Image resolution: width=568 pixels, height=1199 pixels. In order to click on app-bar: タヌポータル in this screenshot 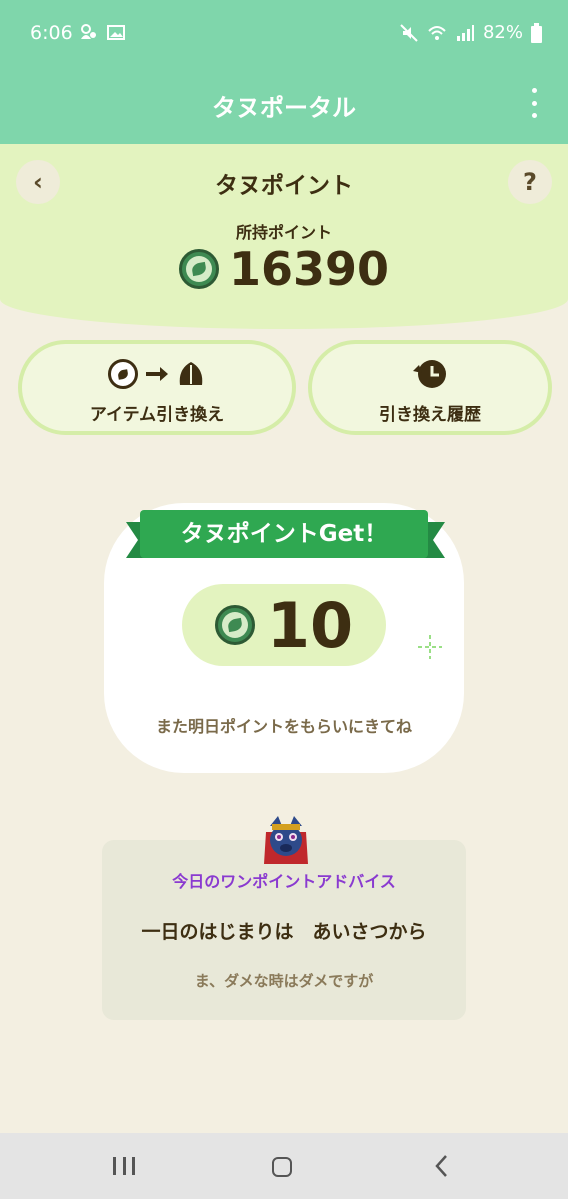, I will do `click(284, 105)`.